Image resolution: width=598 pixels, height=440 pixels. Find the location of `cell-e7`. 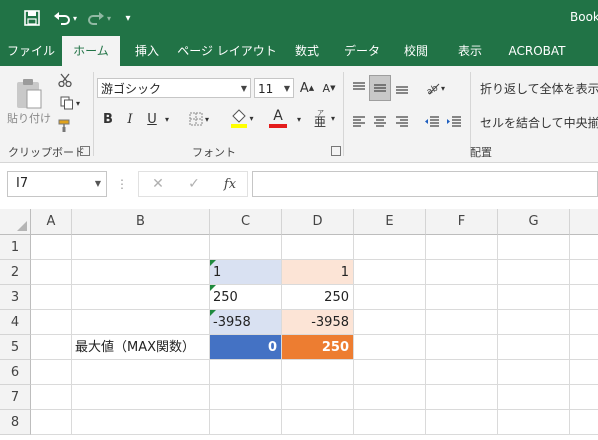

cell-e7 is located at coordinates (390, 397).